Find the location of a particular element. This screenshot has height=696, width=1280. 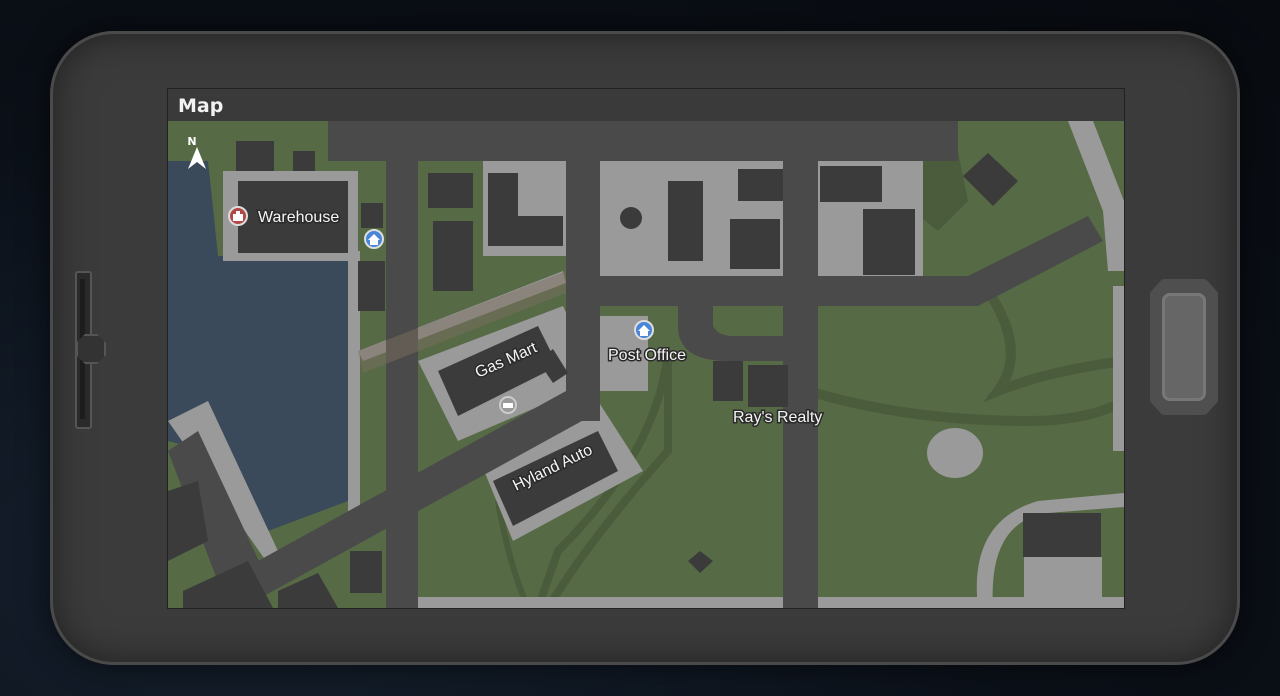

phone-camera is located at coordinates (91, 349).